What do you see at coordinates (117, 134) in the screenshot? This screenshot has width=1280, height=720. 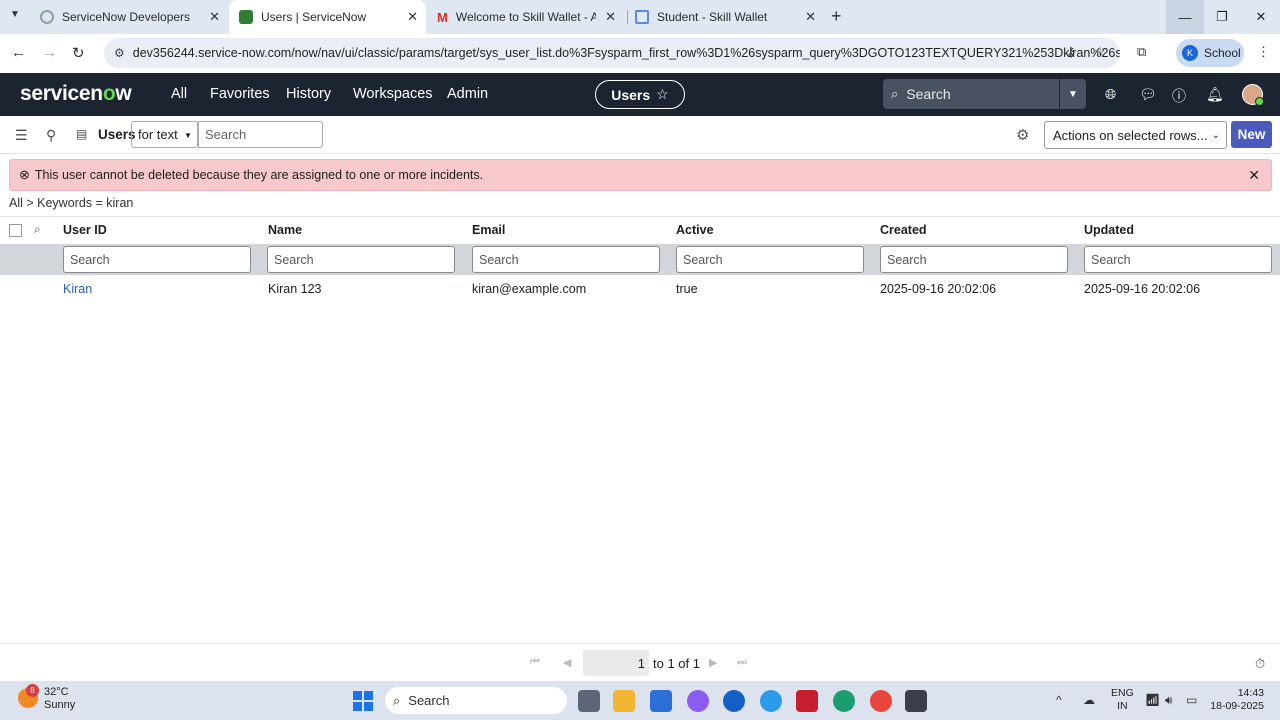 I see `list-title: Users` at bounding box center [117, 134].